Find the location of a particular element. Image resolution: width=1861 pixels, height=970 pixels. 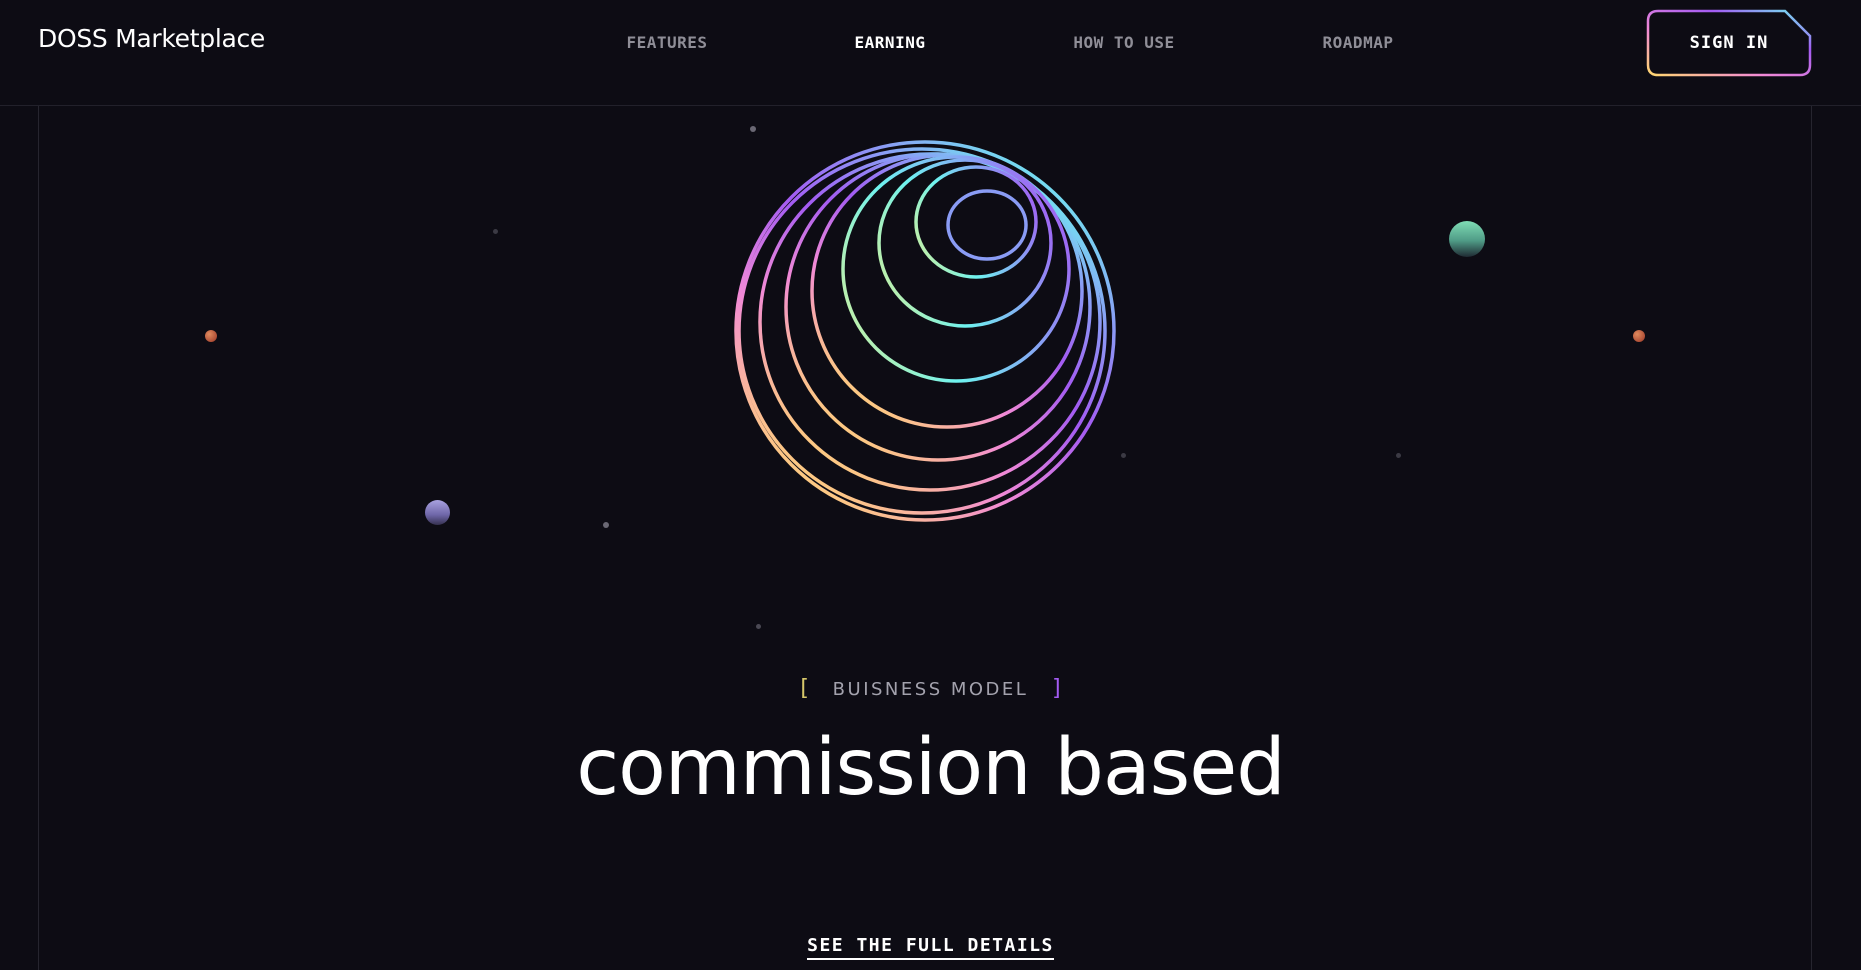

see-full-details-link: SEE THE FULL DETAILS is located at coordinates (930, 947).